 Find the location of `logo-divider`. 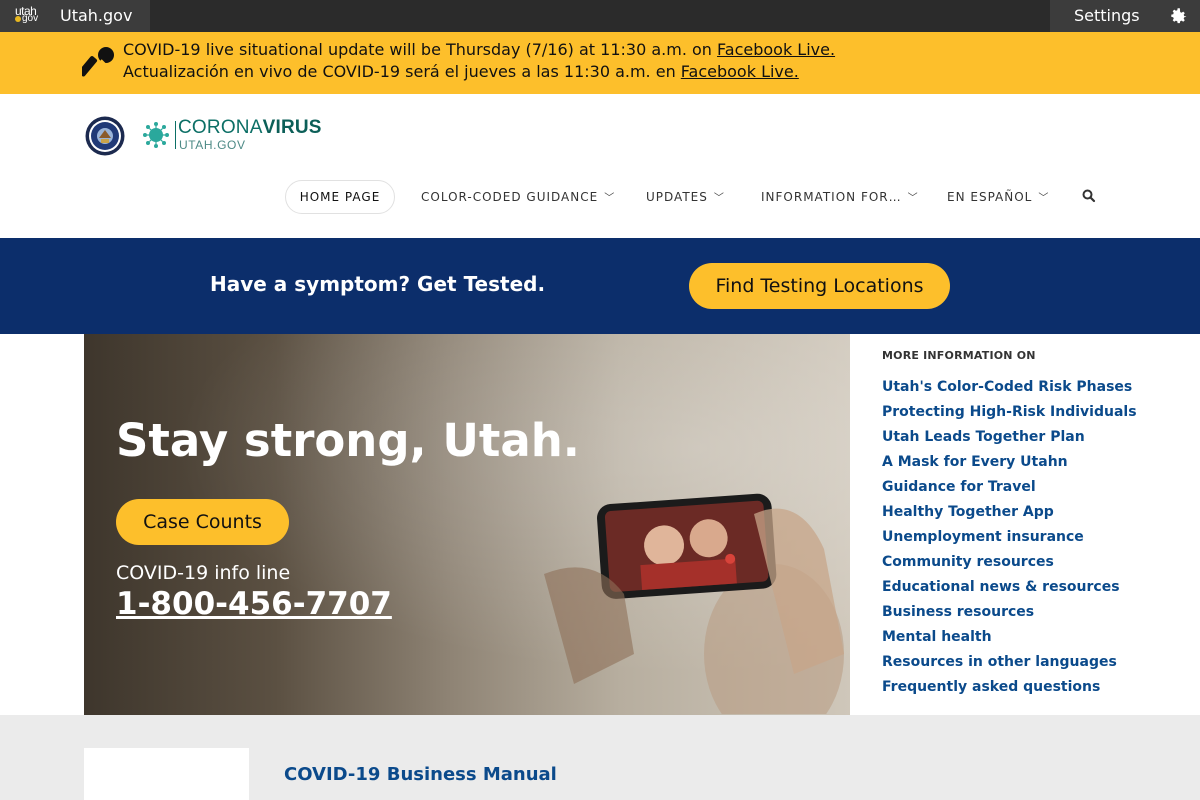

logo-divider is located at coordinates (175, 135).